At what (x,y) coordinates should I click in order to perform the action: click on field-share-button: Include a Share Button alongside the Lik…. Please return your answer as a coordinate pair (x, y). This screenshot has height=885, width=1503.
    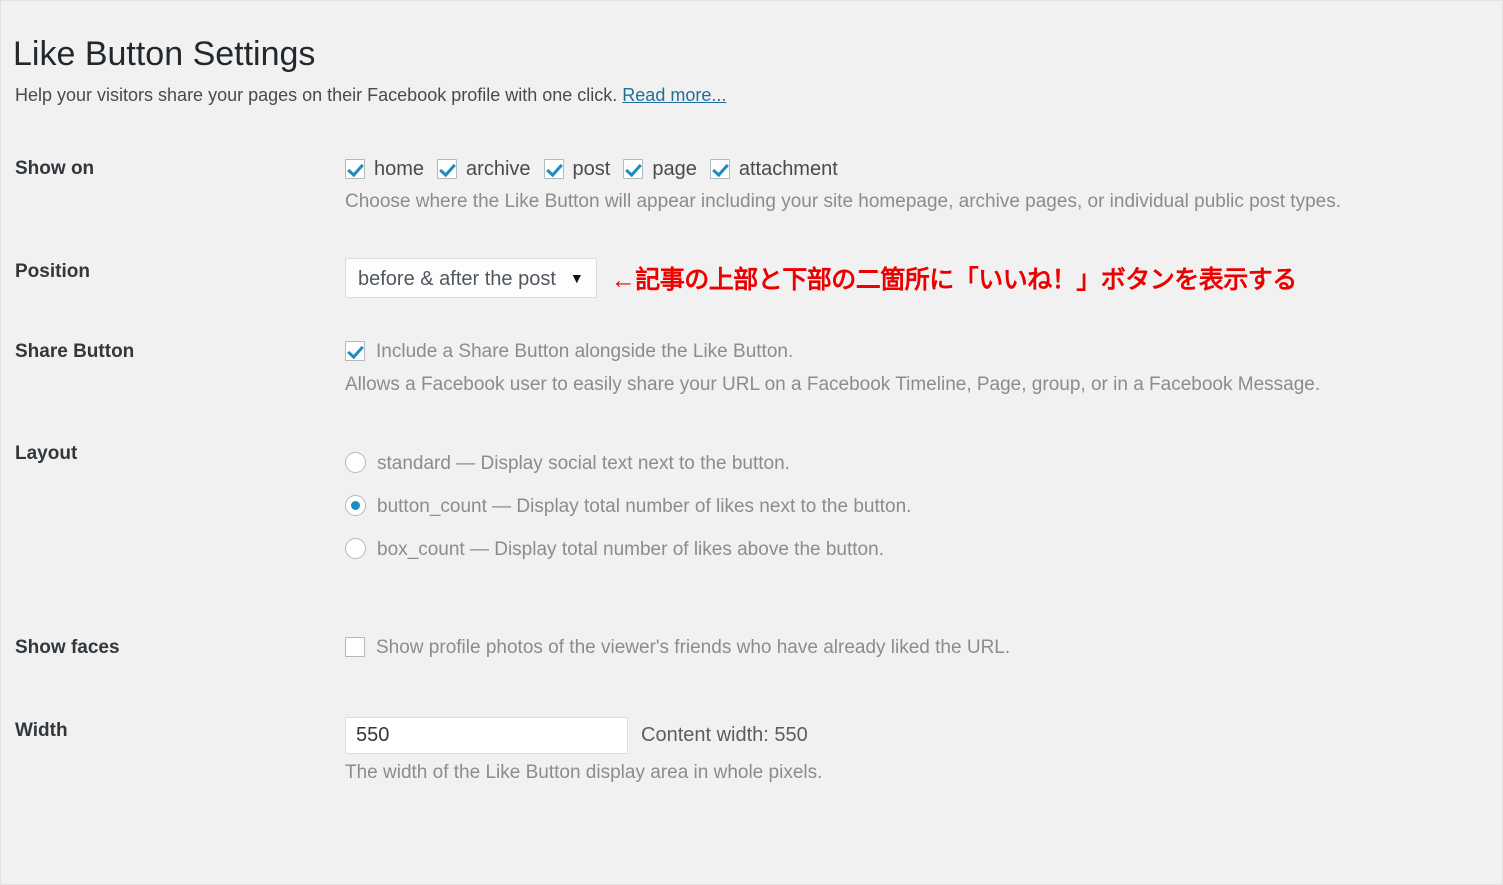
    Looking at the image, I should click on (923, 369).